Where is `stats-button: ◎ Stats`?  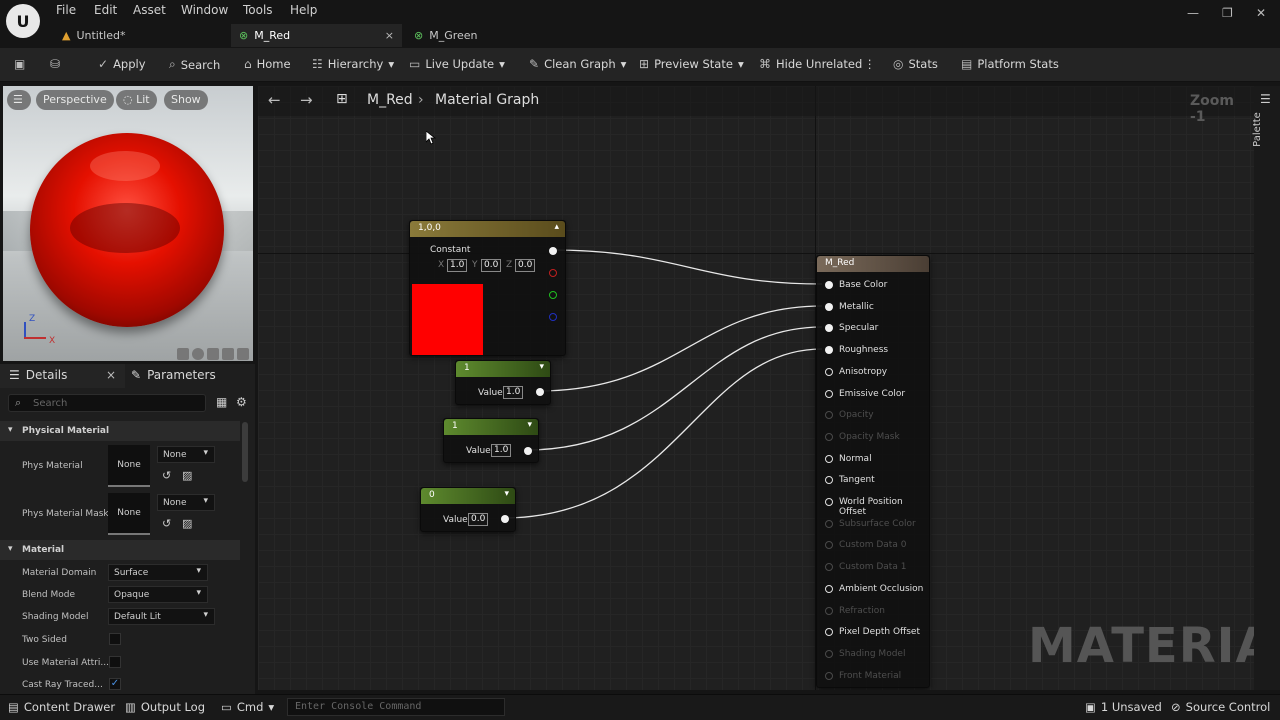
stats-button: ◎ Stats is located at coordinates (915, 64).